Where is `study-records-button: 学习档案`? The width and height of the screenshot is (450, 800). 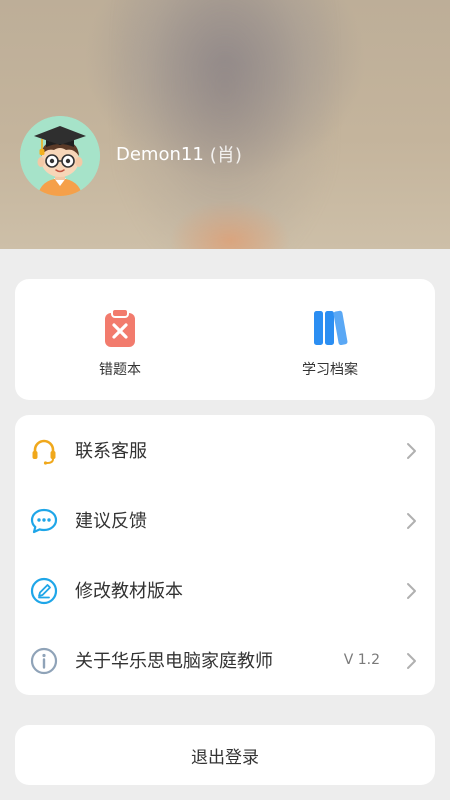 study-records-button: 学习档案 is located at coordinates (330, 339).